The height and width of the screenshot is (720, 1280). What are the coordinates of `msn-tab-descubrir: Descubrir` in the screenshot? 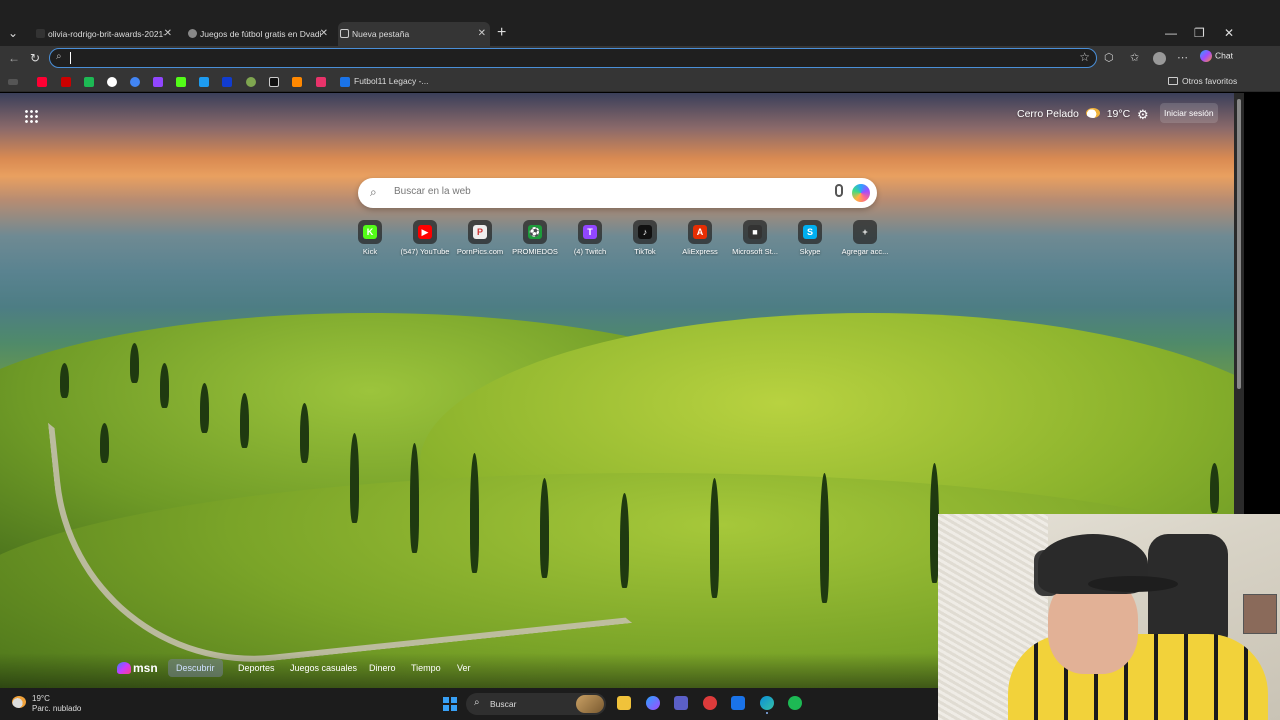 It's located at (195, 668).